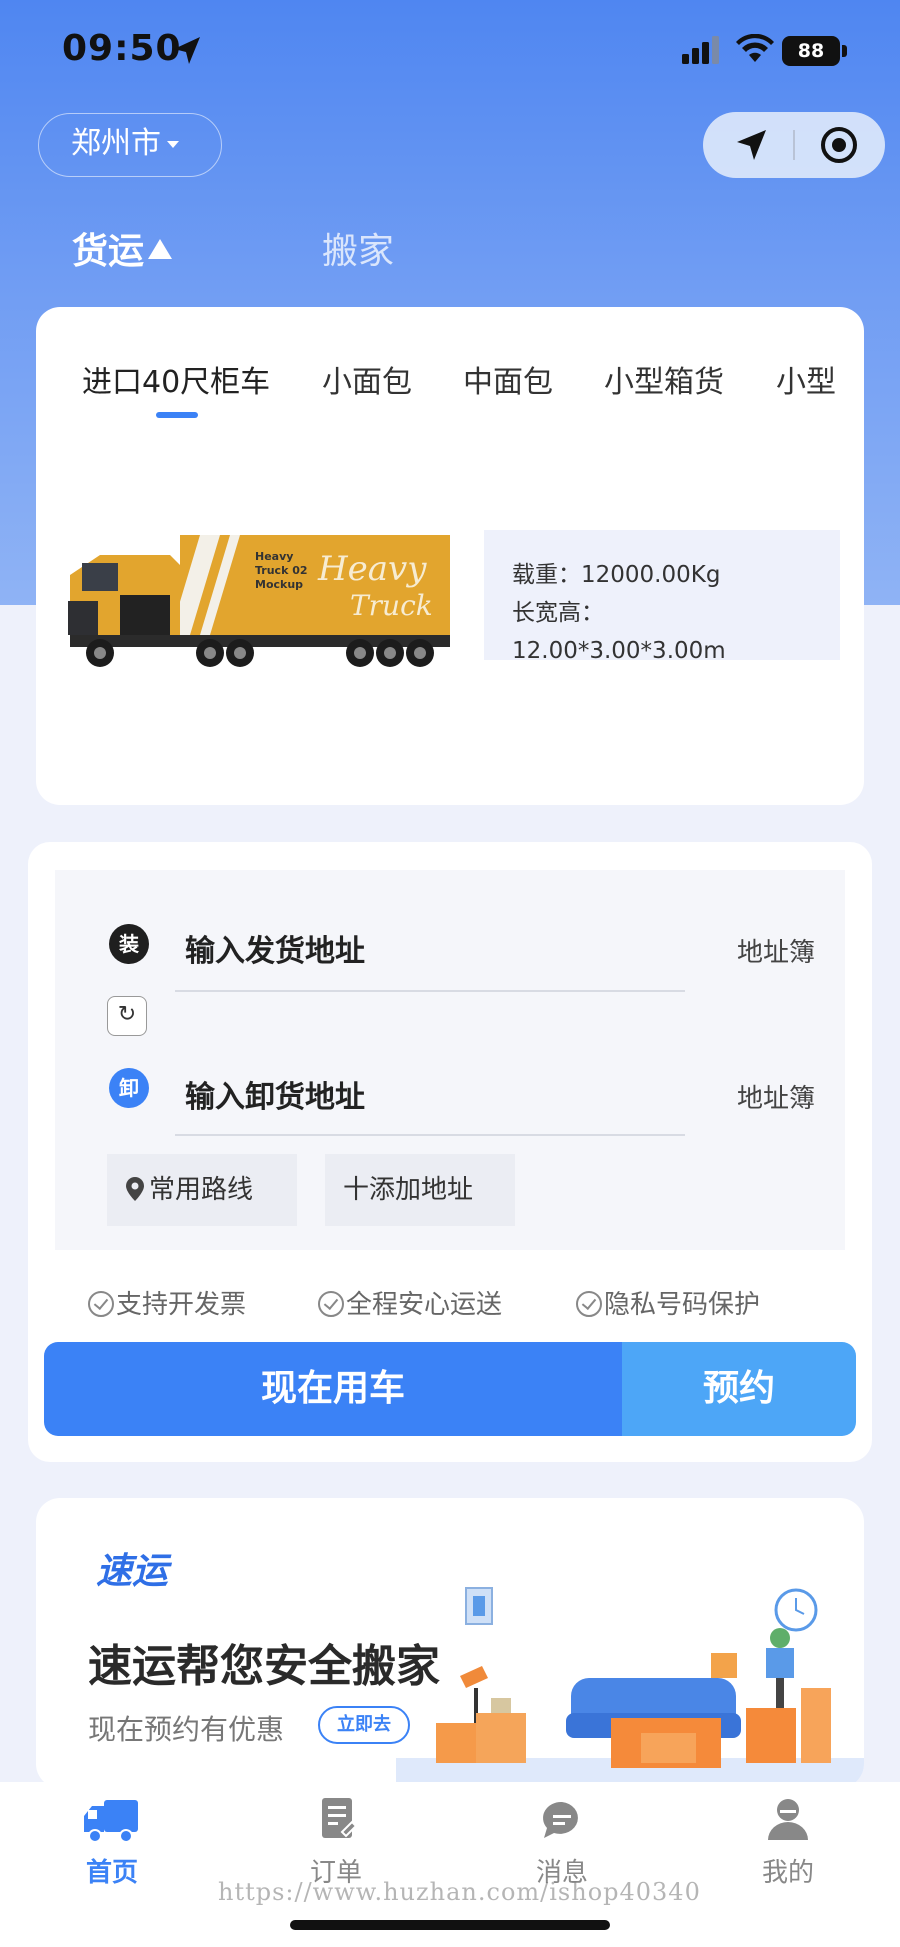 The width and height of the screenshot is (900, 1947). Describe the element at coordinates (450, 1925) in the screenshot. I see `home-indicator` at that location.